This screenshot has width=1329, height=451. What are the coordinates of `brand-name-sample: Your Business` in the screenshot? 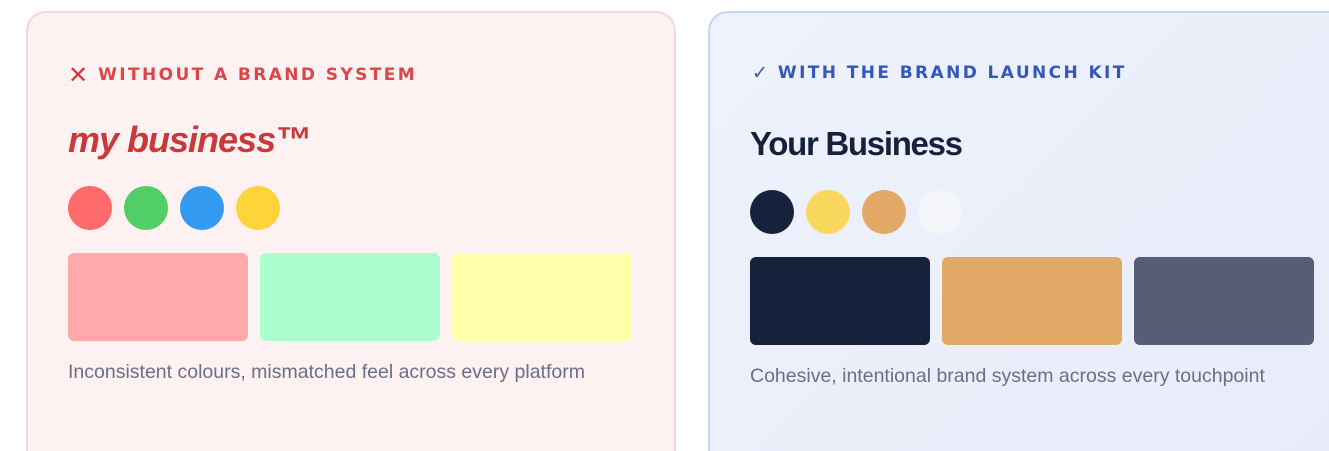 It's located at (856, 143).